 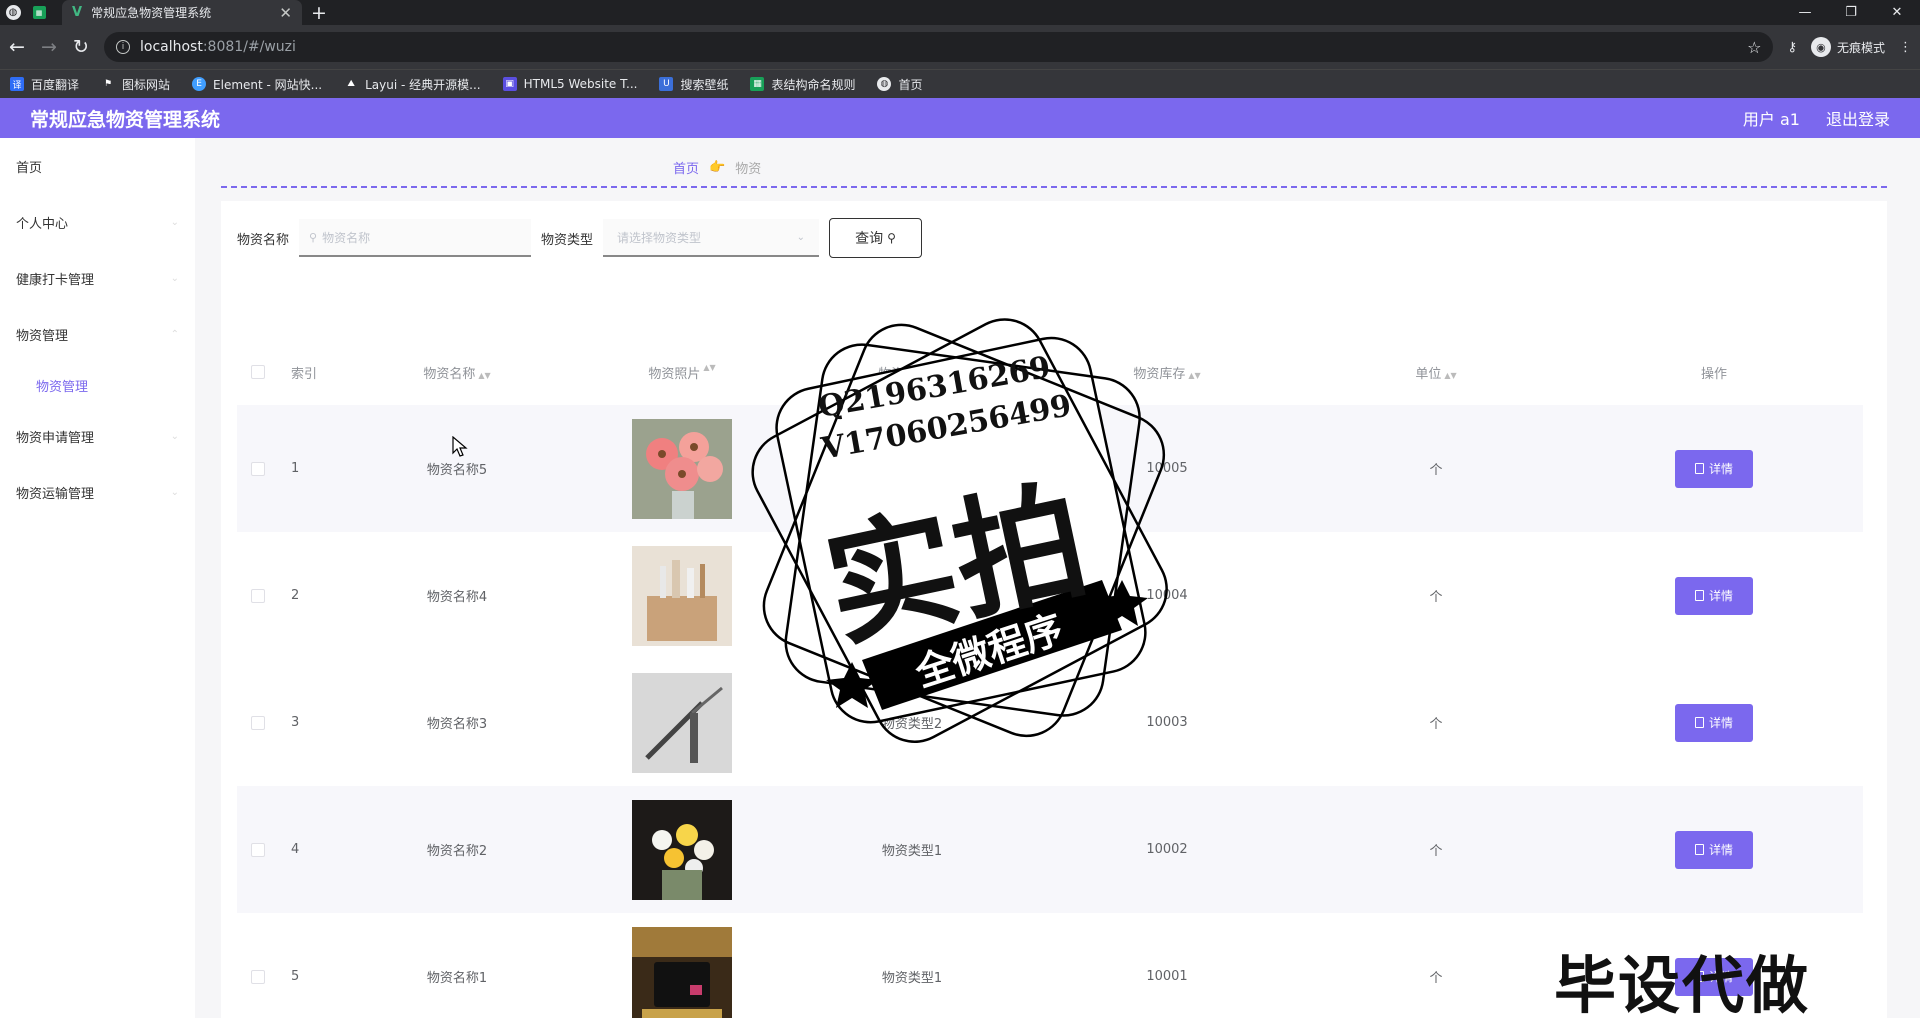 What do you see at coordinates (1167, 849) in the screenshot?
I see `cell-stock: 10002` at bounding box center [1167, 849].